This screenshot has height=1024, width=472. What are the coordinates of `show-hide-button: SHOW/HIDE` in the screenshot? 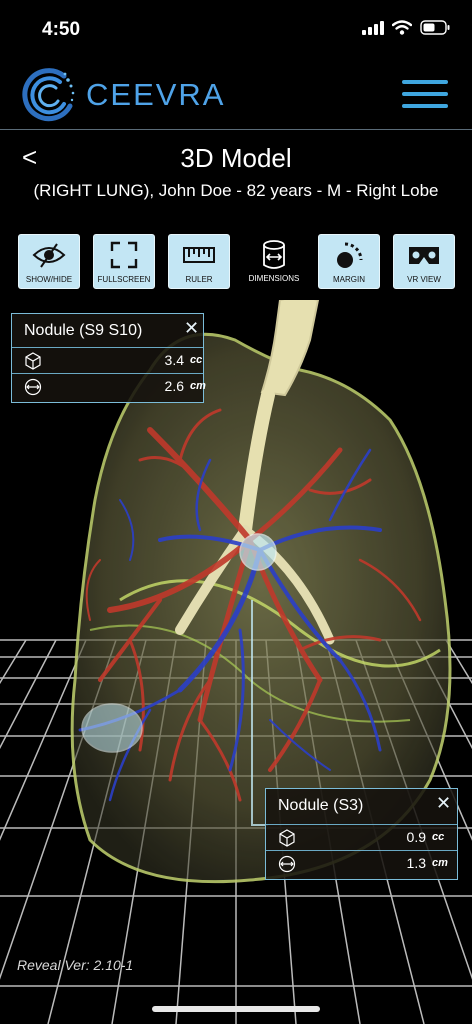 It's located at (49, 261).